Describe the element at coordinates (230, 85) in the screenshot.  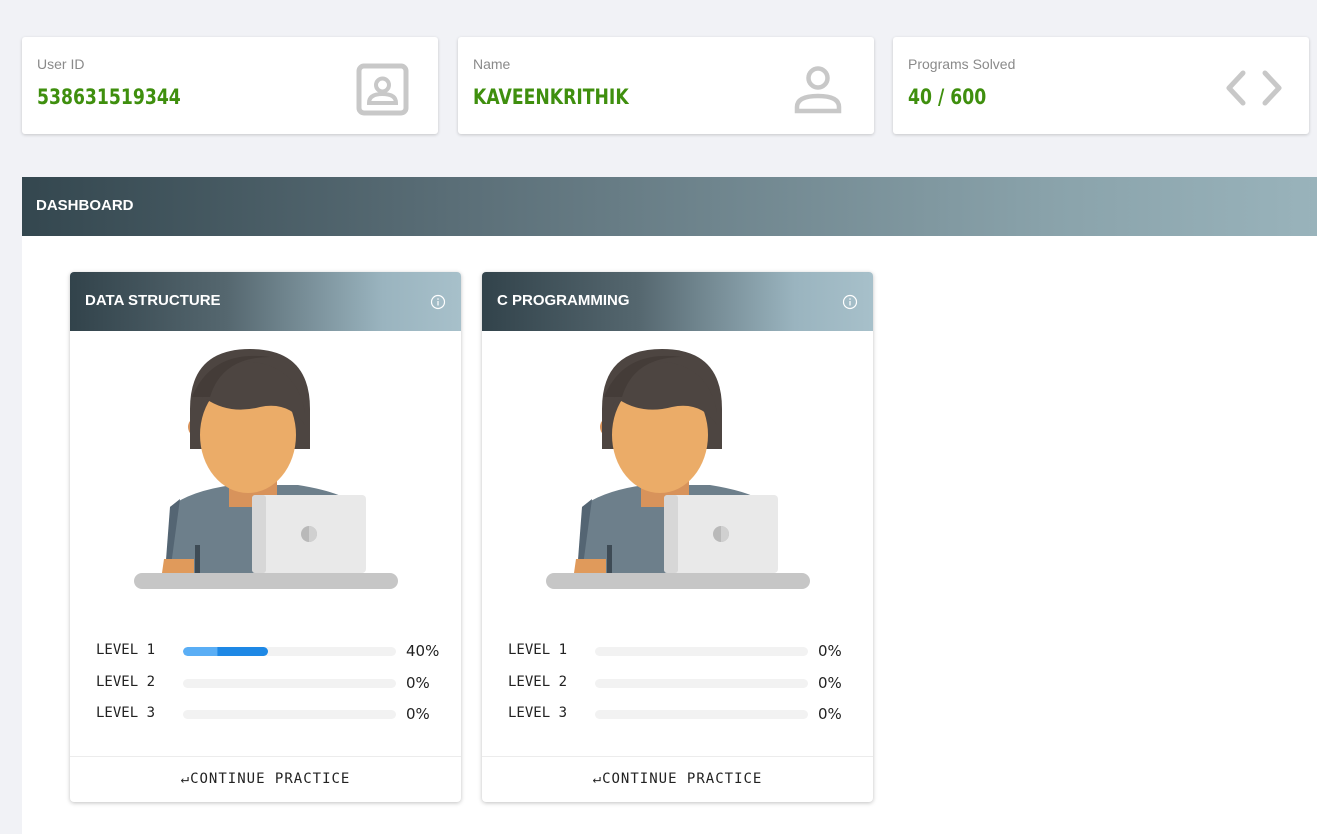
I see `user-id-card: User ID 538631519344` at that location.